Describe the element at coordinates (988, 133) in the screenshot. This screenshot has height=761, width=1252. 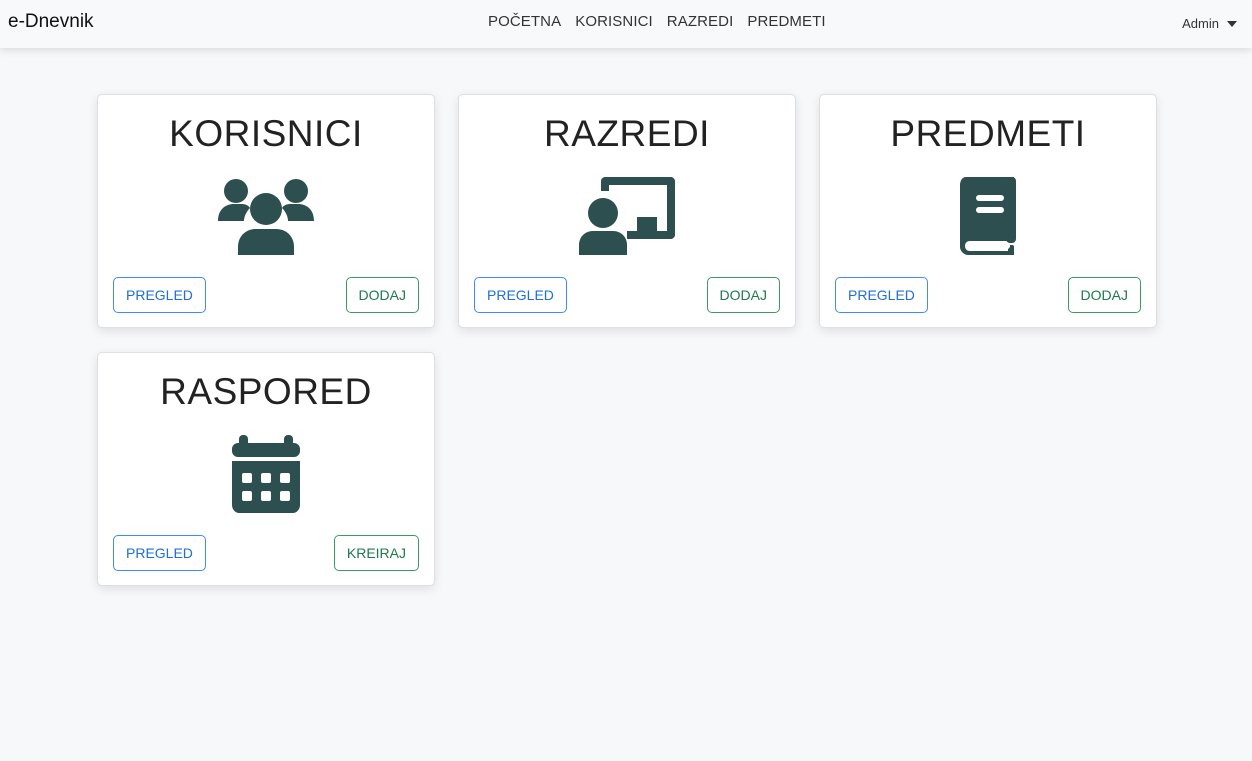
I see `card-title: PREDMETI` at that location.